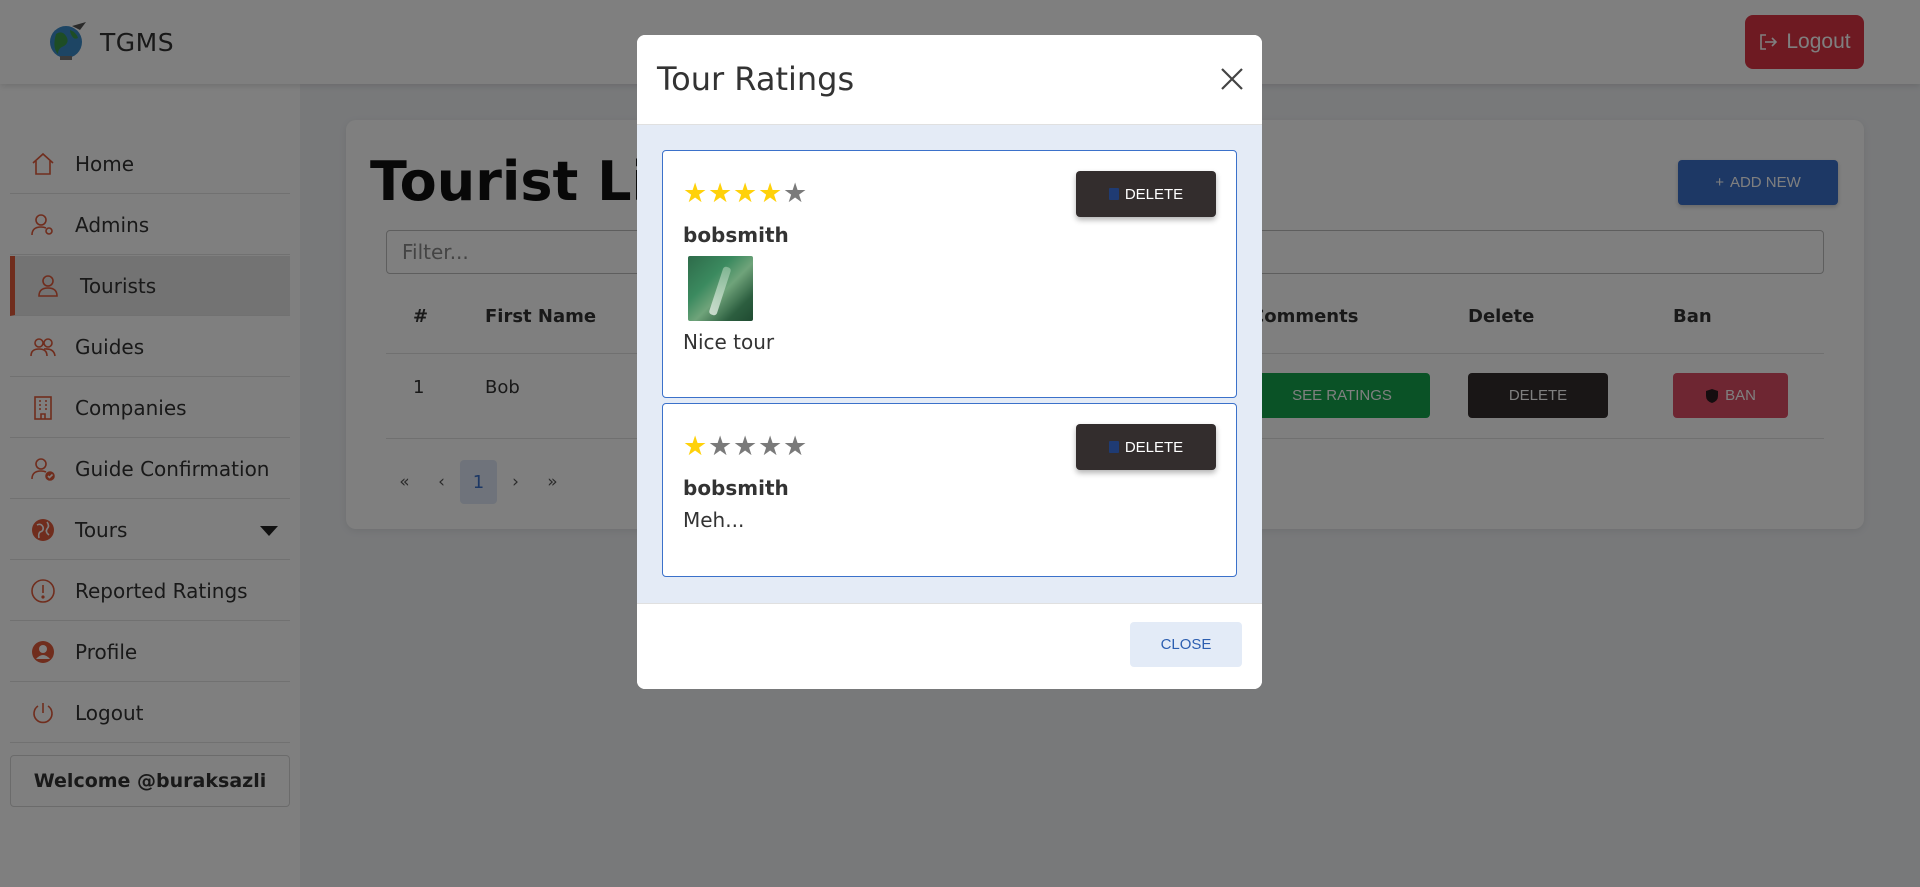 Image resolution: width=1920 pixels, height=887 pixels. I want to click on rating-card: ★ ★ ★ ★ ★ bobsmith Nice tour DELETE, so click(949, 274).